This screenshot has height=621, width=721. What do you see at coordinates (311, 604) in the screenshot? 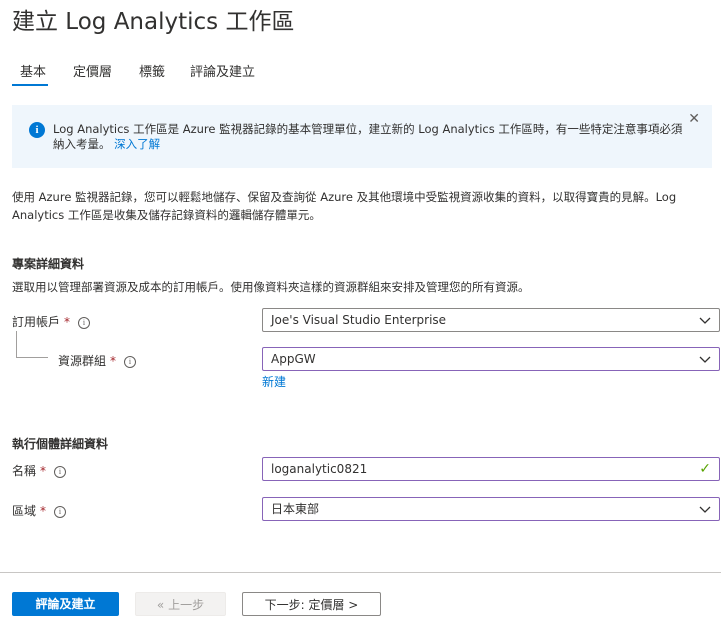
I see `next-pricing-tier-button: 下一步: 定價層 >` at bounding box center [311, 604].